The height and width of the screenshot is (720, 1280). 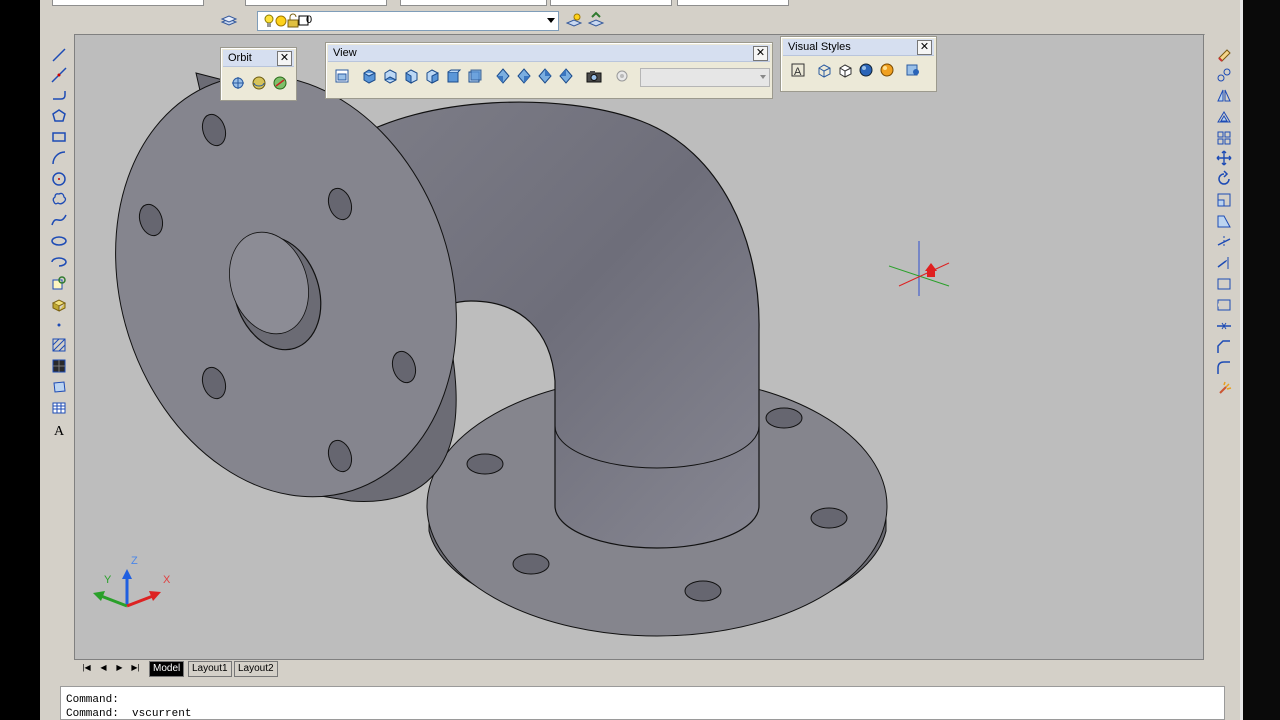 What do you see at coordinates (59, 283) in the screenshot?
I see `insert-block-icon` at bounding box center [59, 283].